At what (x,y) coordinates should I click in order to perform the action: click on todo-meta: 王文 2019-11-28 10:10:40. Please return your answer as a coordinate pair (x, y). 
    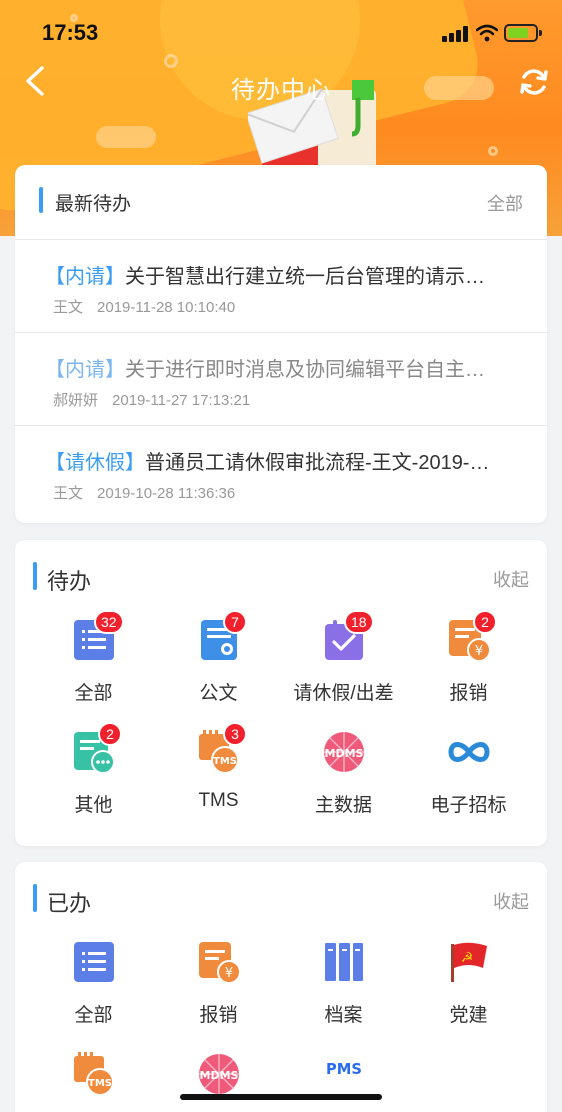
    Looking at the image, I should click on (144, 306).